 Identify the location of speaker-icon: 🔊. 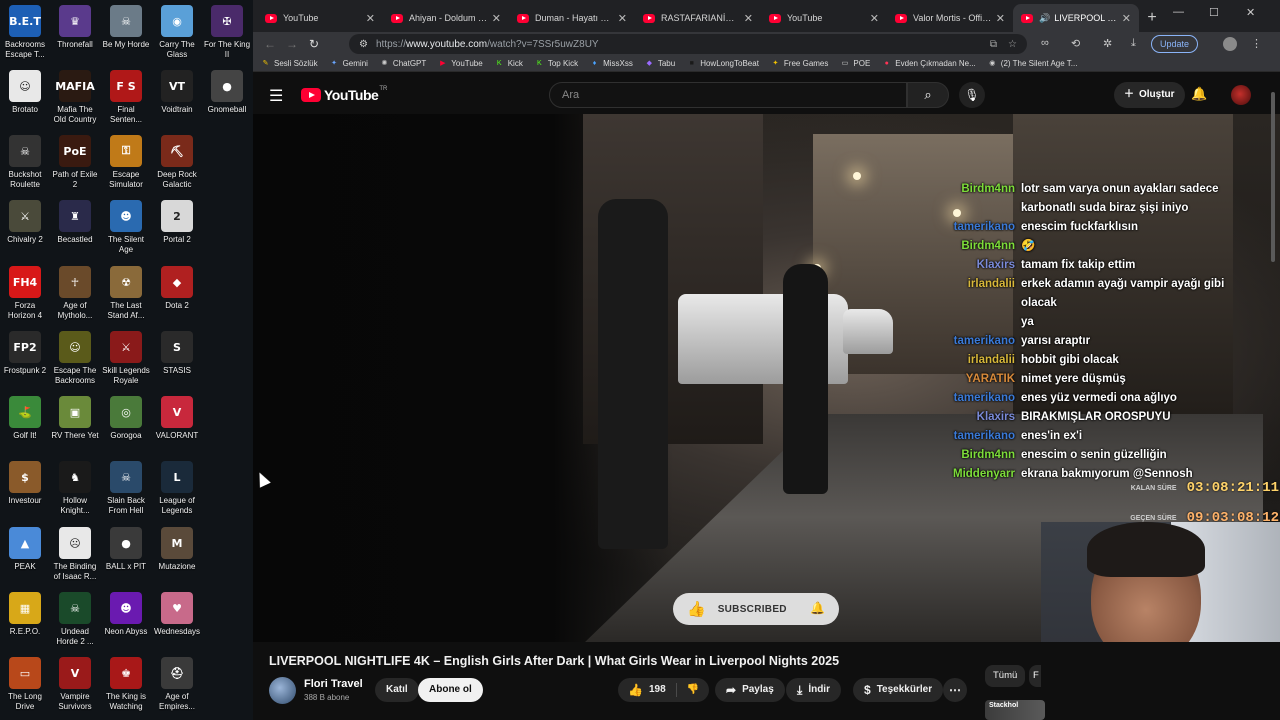
(1044, 18).